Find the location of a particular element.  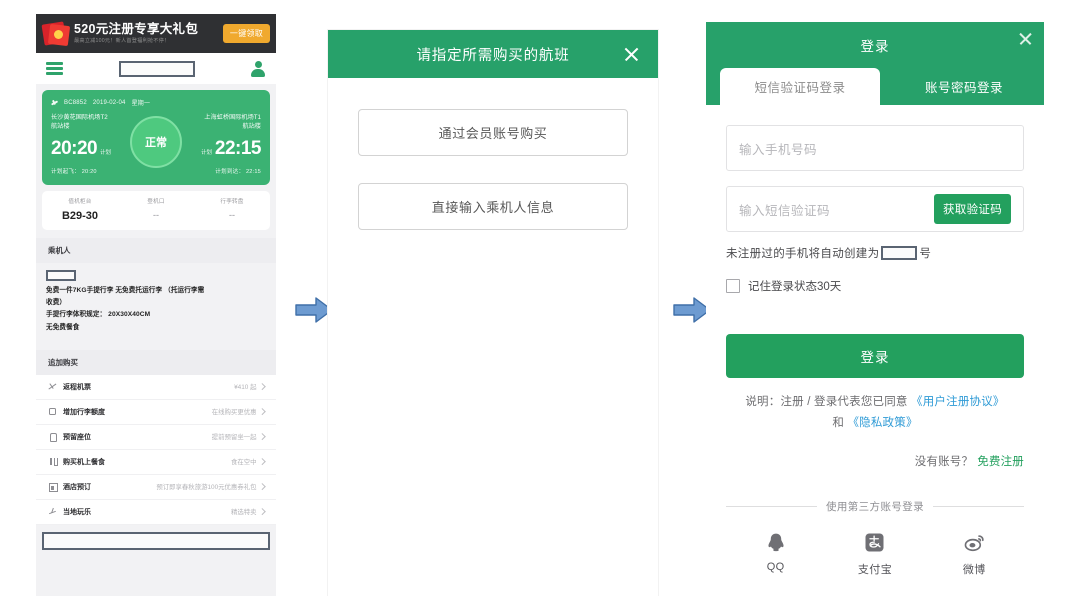

tab-password-login: 账号密码登录 is located at coordinates (964, 86).